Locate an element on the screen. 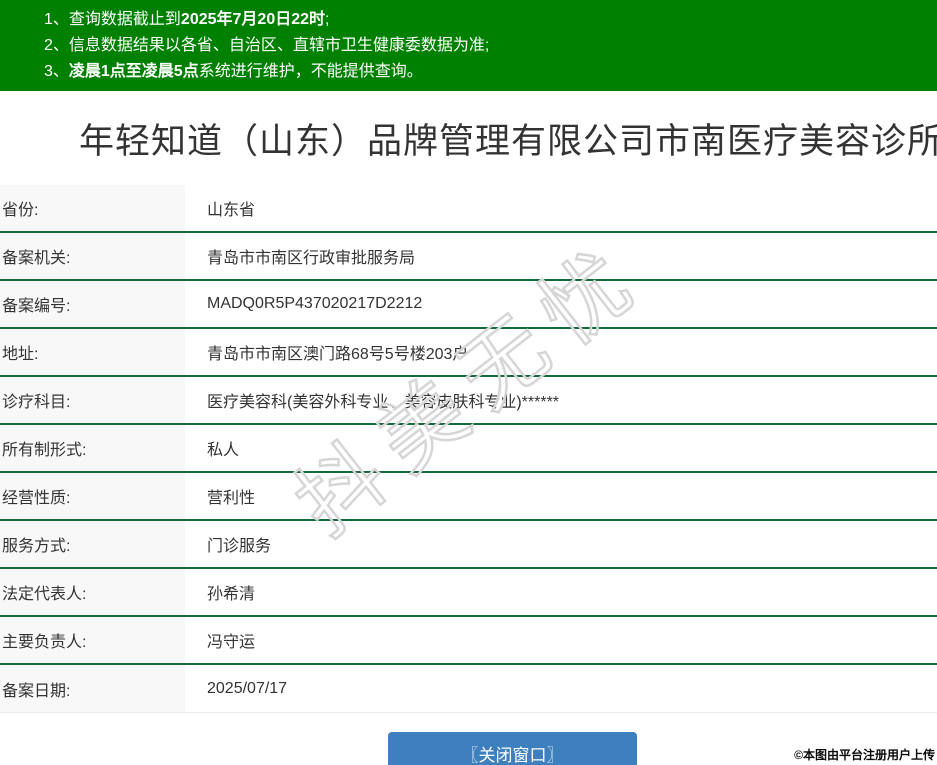  notice-line: 2、信息数据结果以各省、自治区、直辖市卫生健康委数据为准; is located at coordinates (485, 46).